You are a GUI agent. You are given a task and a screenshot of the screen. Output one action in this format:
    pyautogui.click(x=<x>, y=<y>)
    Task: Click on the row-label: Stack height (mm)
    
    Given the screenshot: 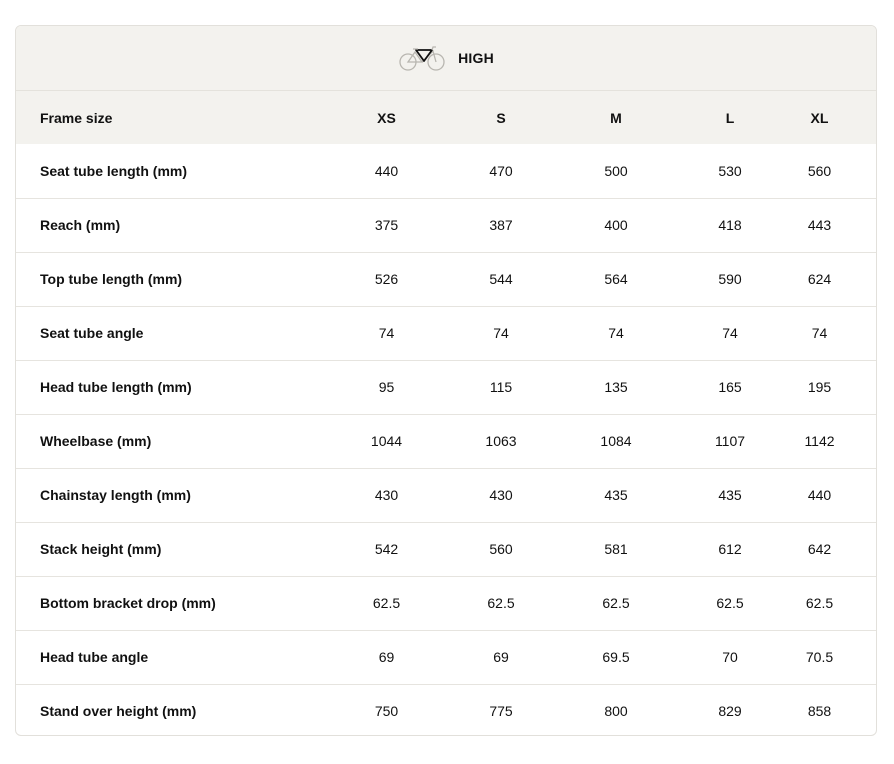 What is the action you would take?
    pyautogui.click(x=101, y=549)
    